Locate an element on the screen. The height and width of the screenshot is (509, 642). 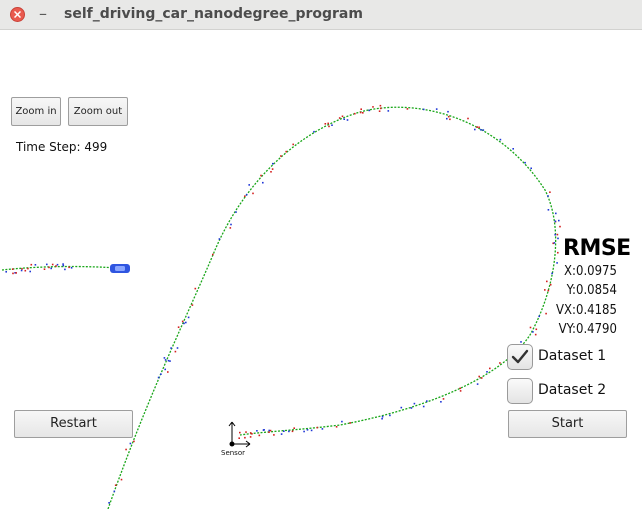
dataset-1-label: Dataset 1 is located at coordinates (572, 356).